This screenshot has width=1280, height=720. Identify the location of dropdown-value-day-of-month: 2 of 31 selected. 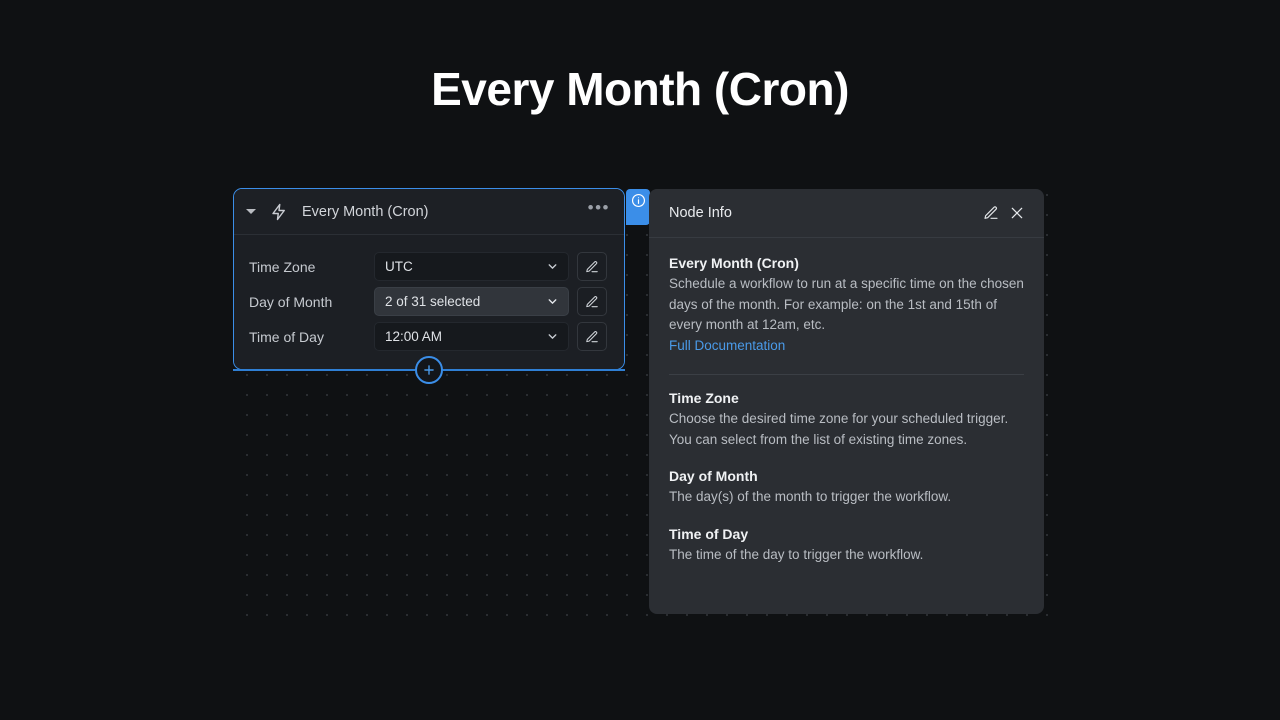
(433, 301).